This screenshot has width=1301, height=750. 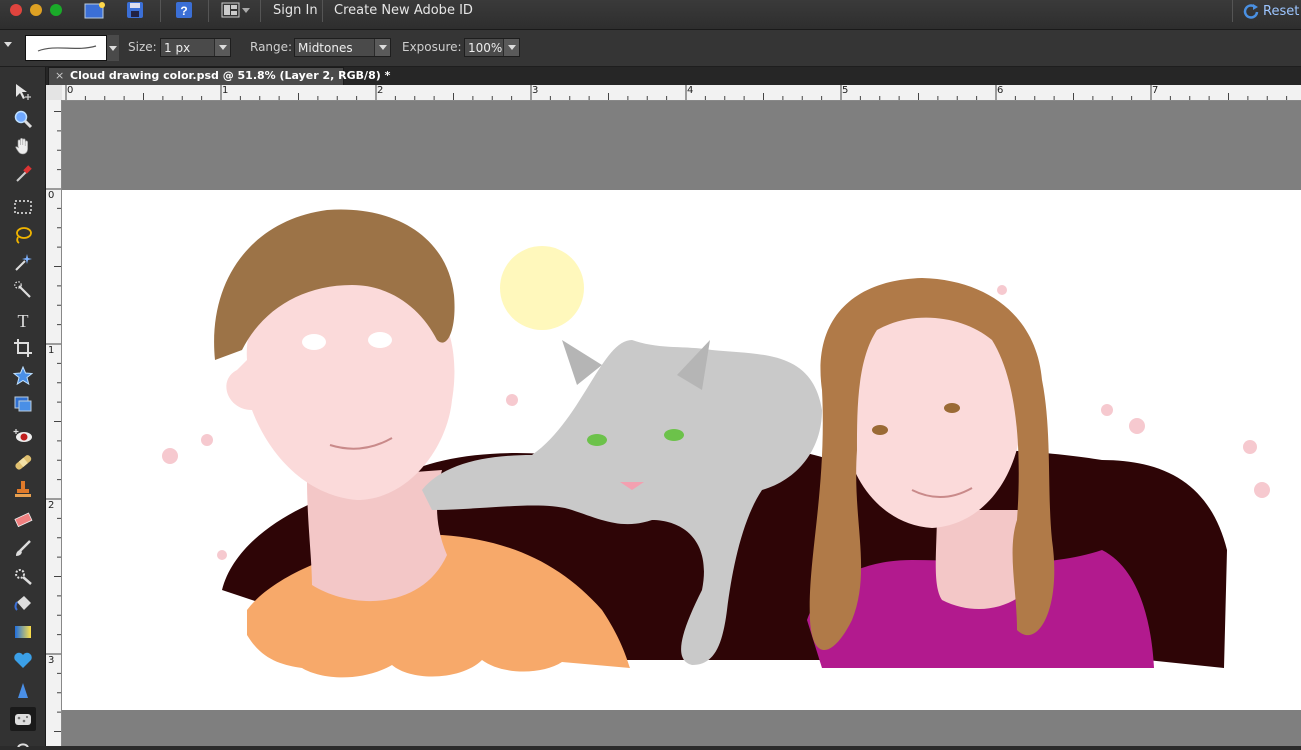 I want to click on ruler-top-label: 6, so click(x=1000, y=90).